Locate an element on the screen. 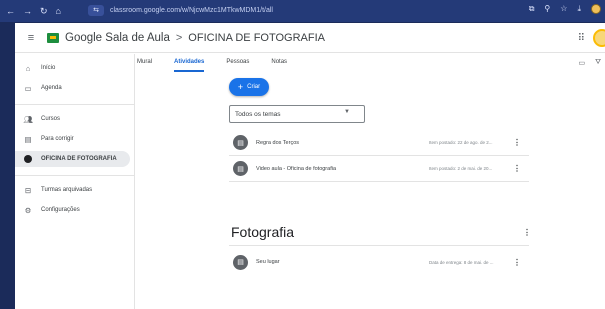  topic-title: Fotografia is located at coordinates (263, 232).